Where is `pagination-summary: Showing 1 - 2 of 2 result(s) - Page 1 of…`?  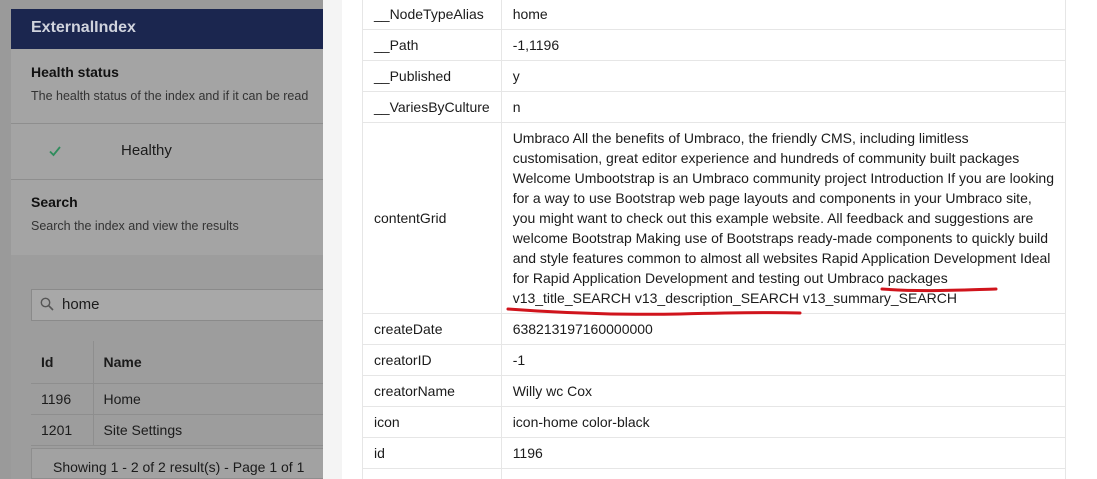 pagination-summary: Showing 1 - 2 of 2 result(s) - Page 1 of… is located at coordinates (181, 463).